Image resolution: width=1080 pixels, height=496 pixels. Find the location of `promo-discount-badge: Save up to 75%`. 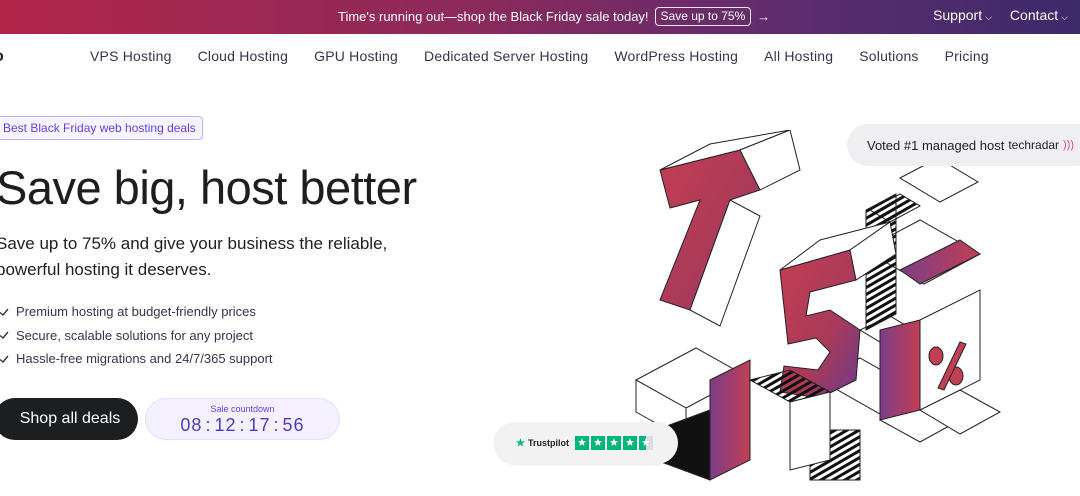

promo-discount-badge: Save up to 75% is located at coordinates (703, 16).